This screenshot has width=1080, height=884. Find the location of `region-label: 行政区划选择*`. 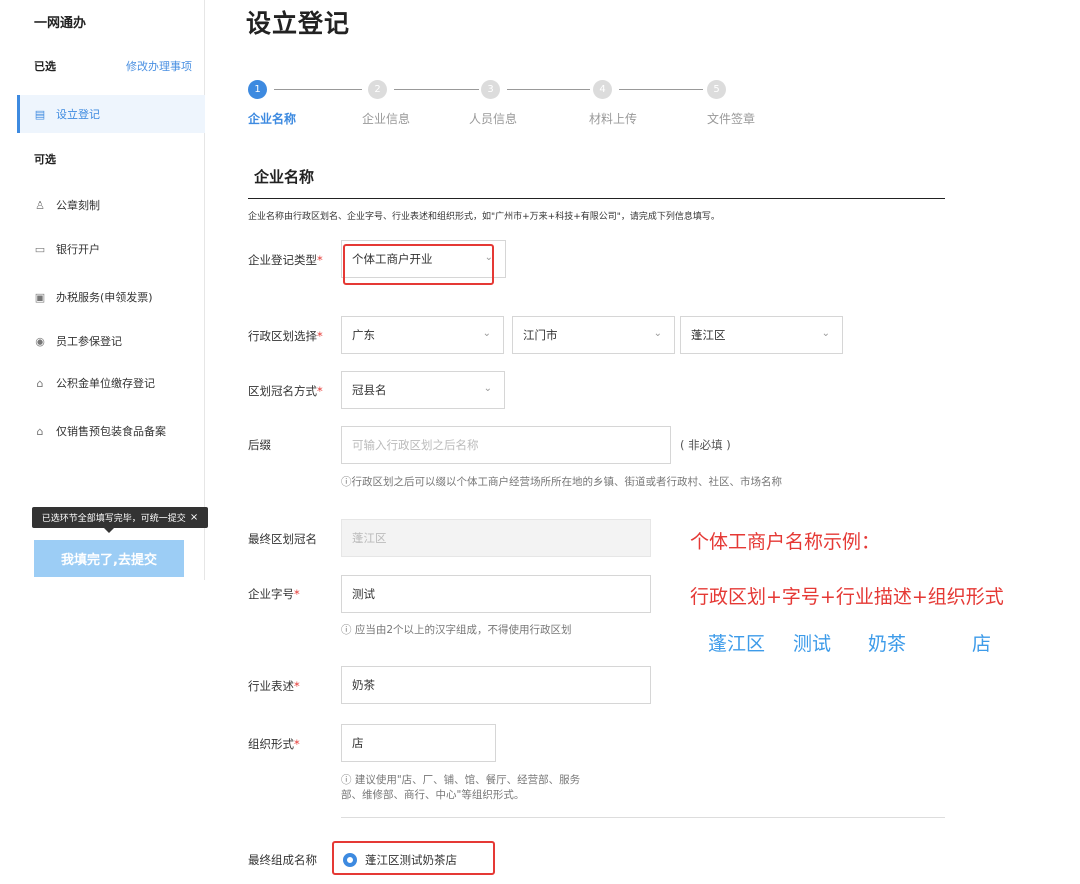

region-label: 行政区划选择* is located at coordinates (285, 336).